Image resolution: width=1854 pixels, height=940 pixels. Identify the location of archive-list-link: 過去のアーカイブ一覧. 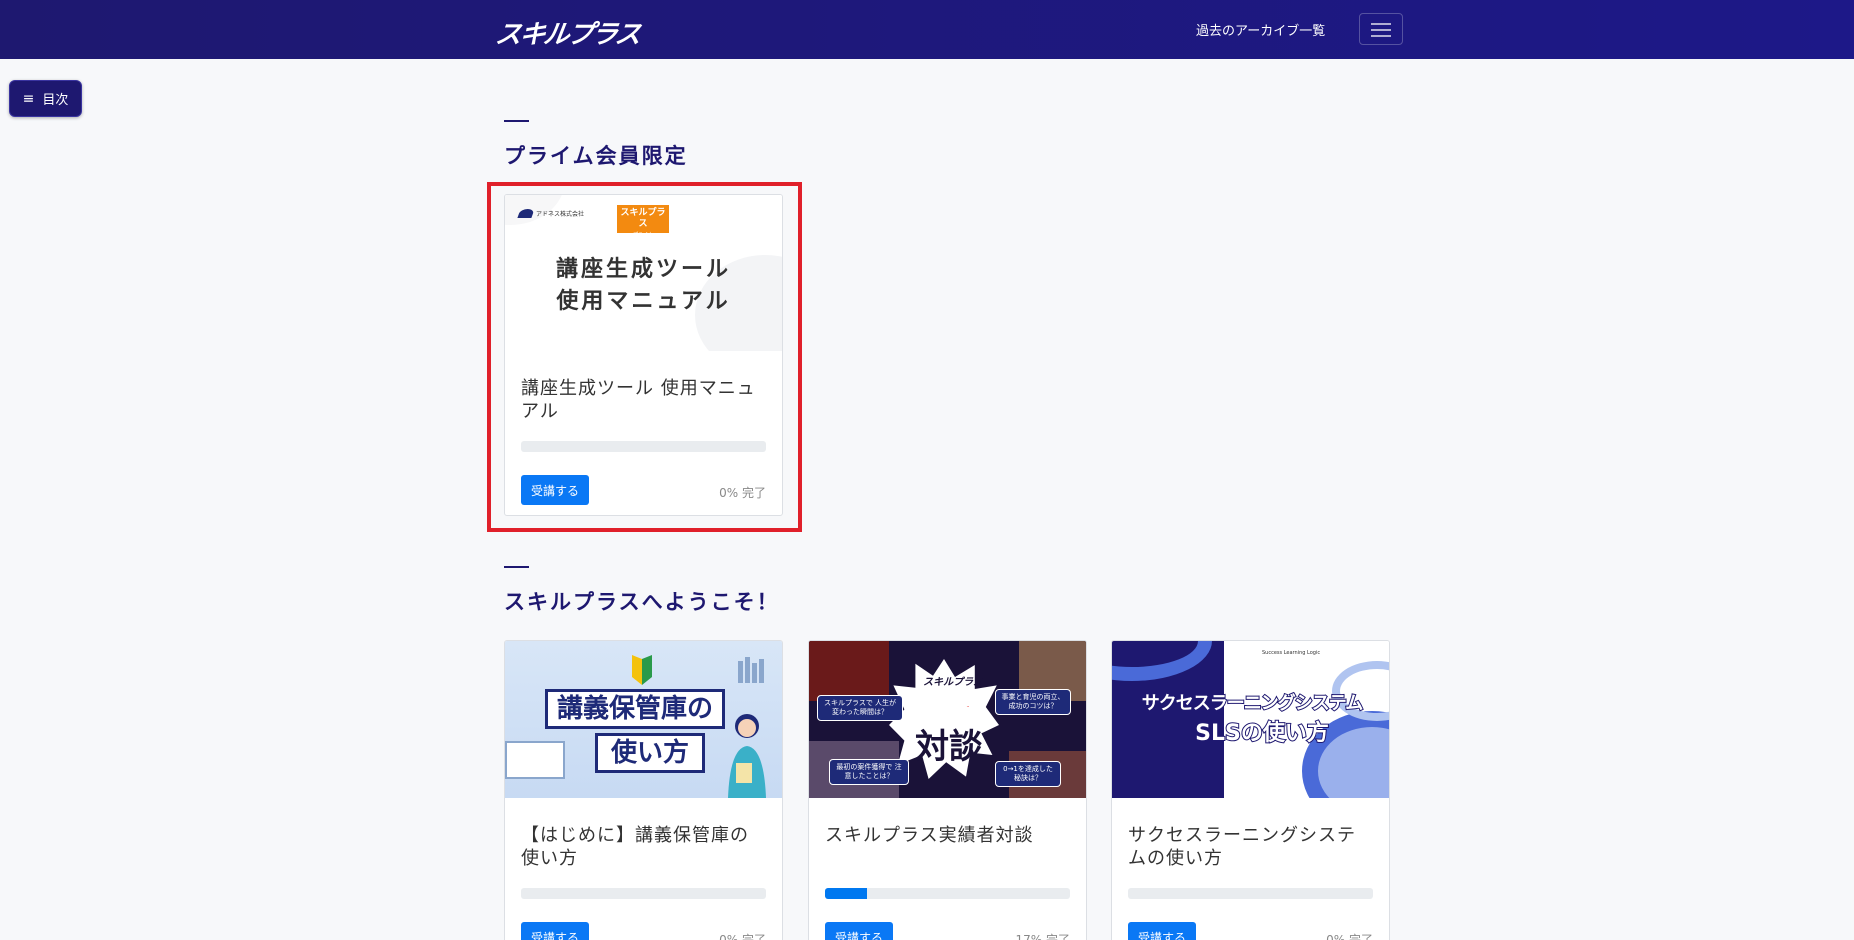
(1260, 29).